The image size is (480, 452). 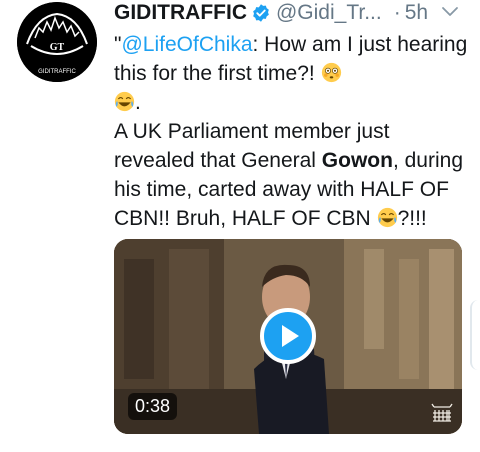 What do you see at coordinates (412, 218) in the screenshot?
I see `tweet-text-part: ?!!!` at bounding box center [412, 218].